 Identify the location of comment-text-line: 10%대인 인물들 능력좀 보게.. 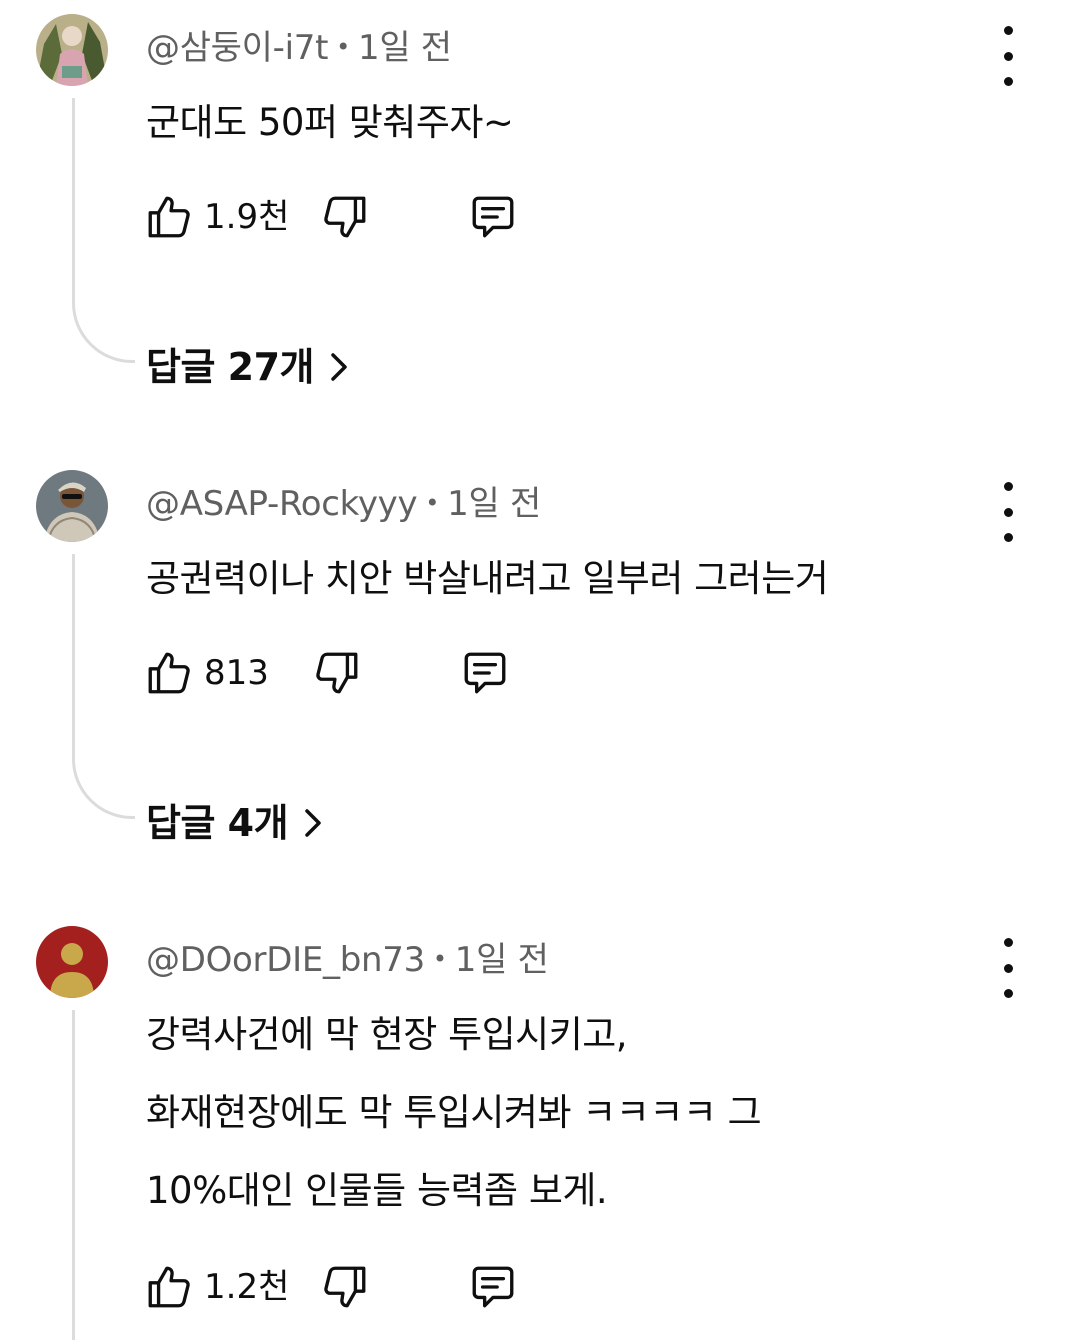
(377, 1190).